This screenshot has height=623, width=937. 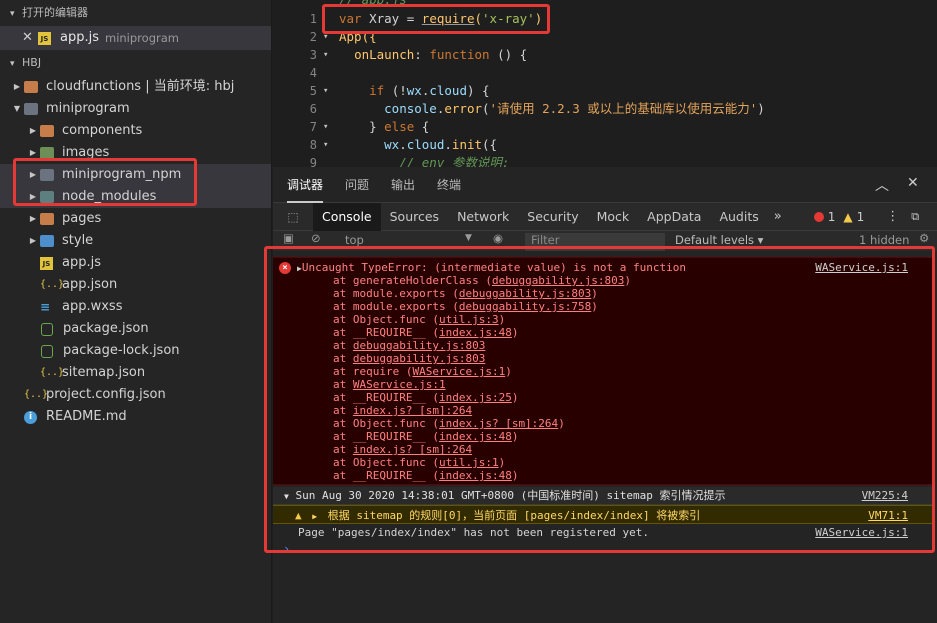 I want to click on js-file-icon: JS, so click(x=46, y=263).